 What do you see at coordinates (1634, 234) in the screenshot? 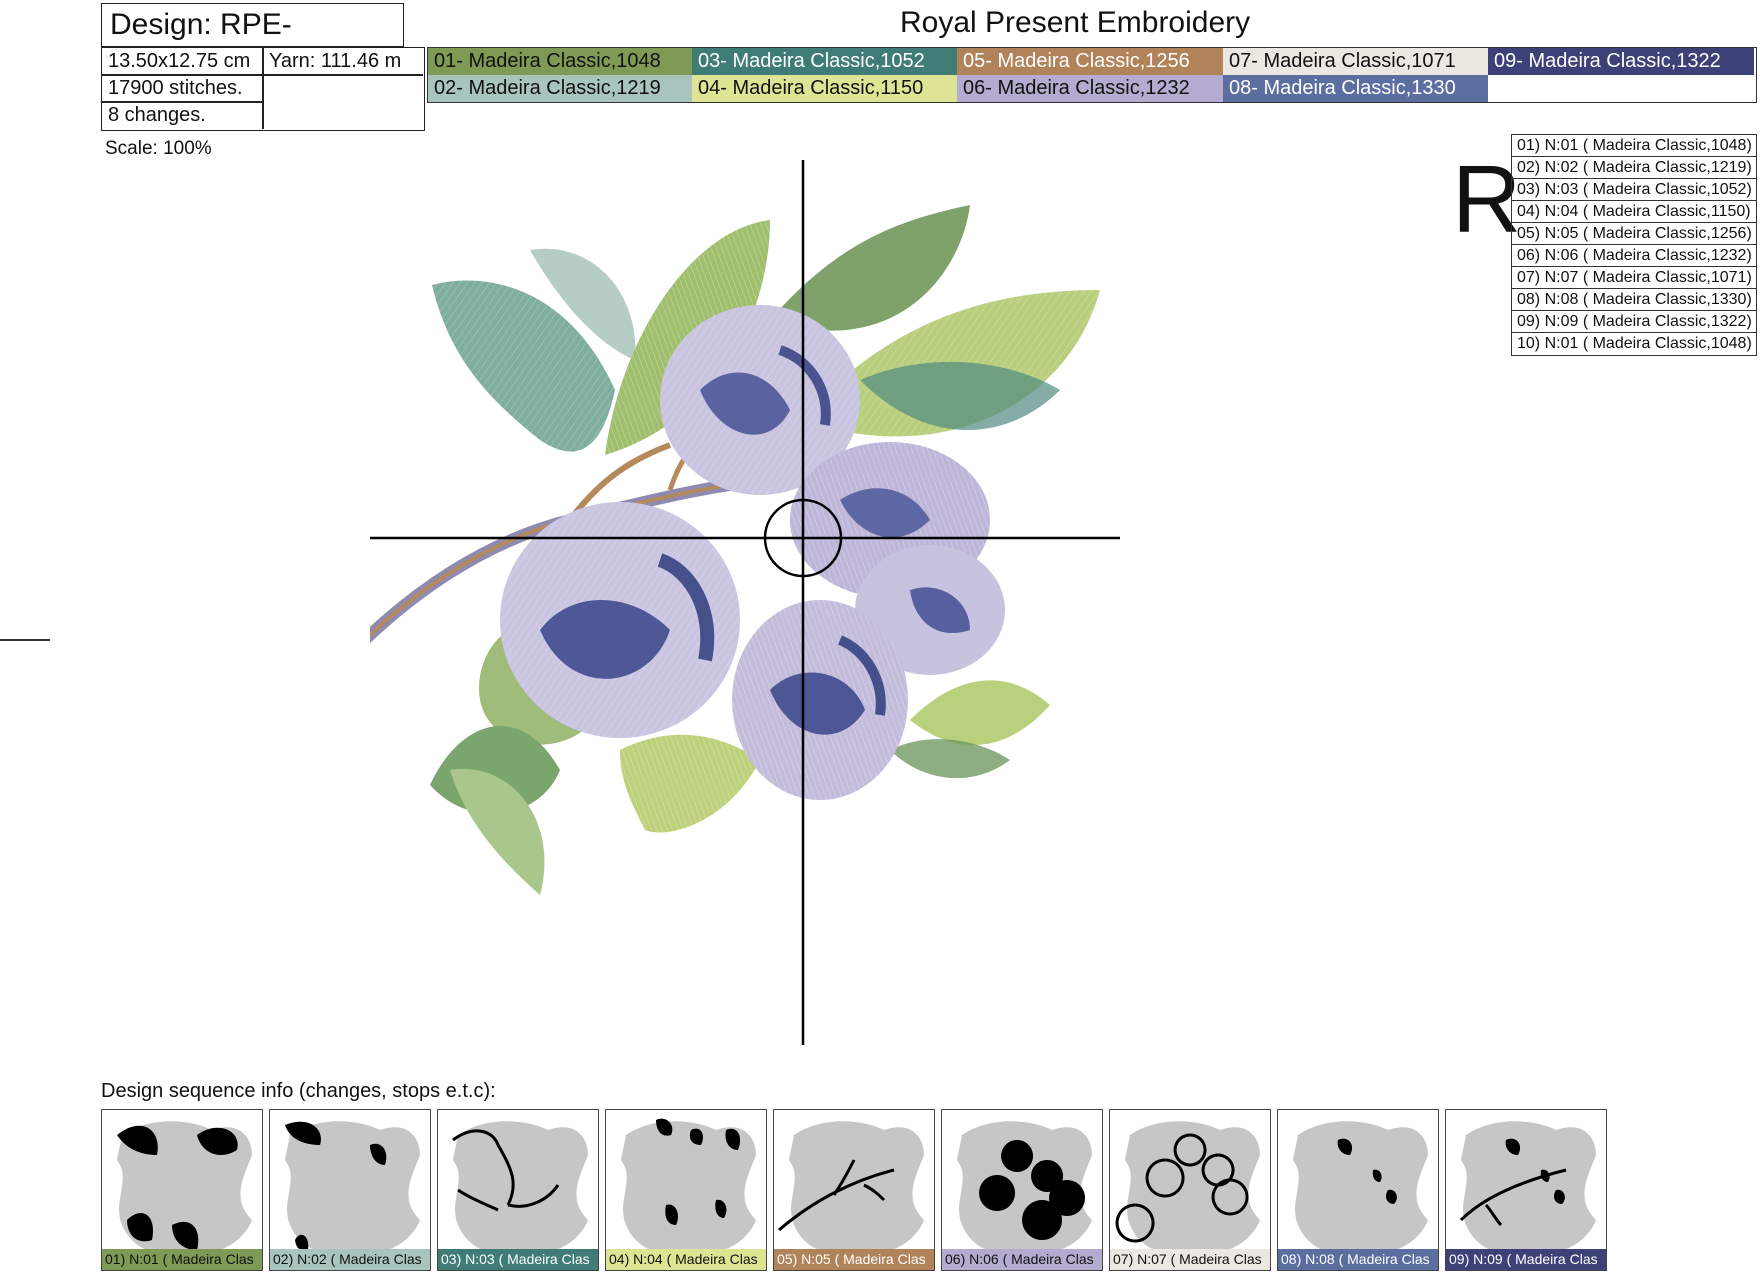
I see `sequence-row: 05) N:05 ( Madeira Classic,1256)` at bounding box center [1634, 234].